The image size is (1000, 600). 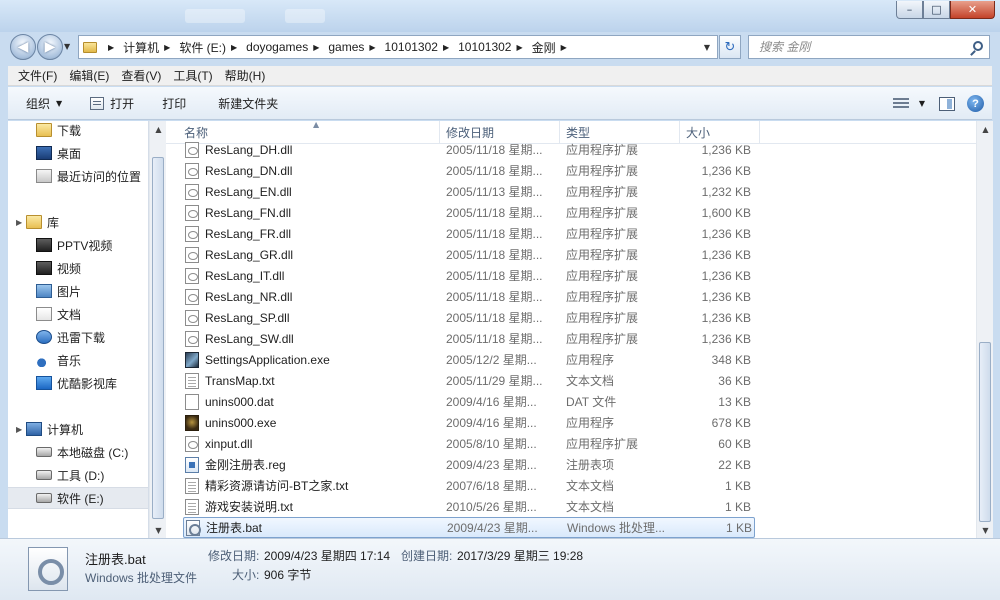 I want to click on file-row: 注册表.bat 2009/4/23 星期... Windows 批处理... 1 KB, so click(x=469, y=527).